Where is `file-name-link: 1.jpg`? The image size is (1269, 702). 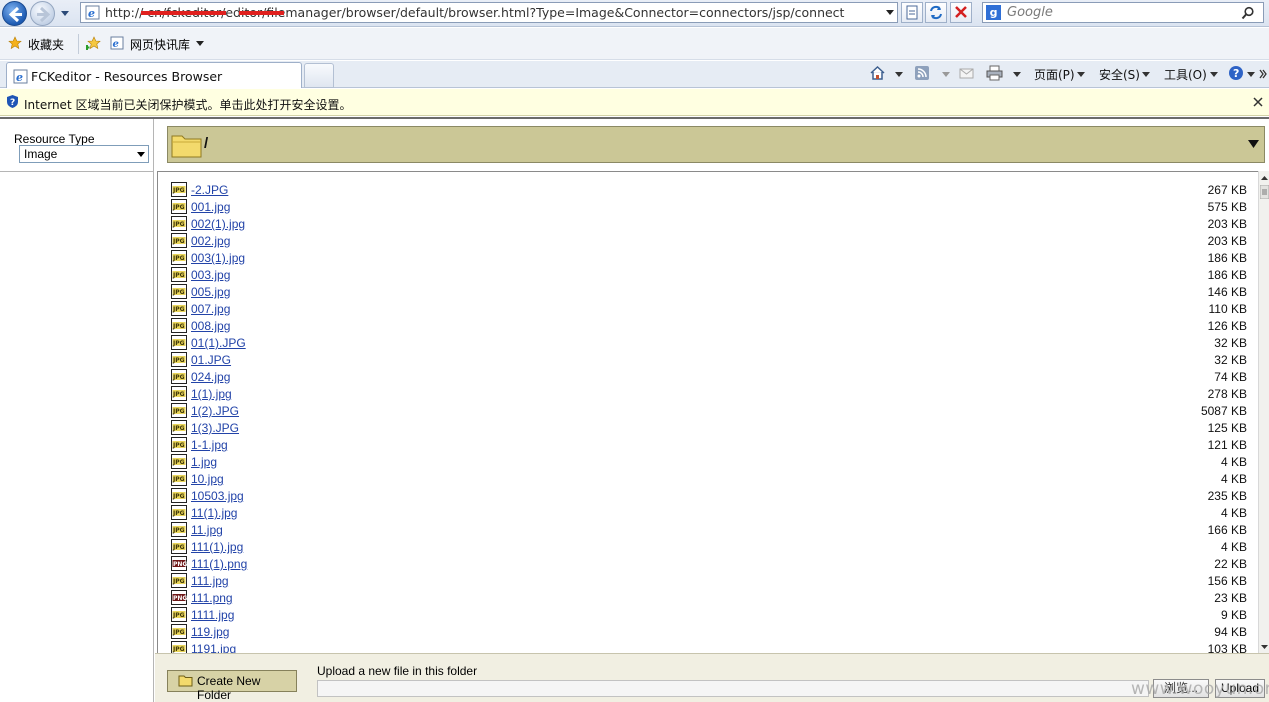 file-name-link: 1.jpg is located at coordinates (204, 462).